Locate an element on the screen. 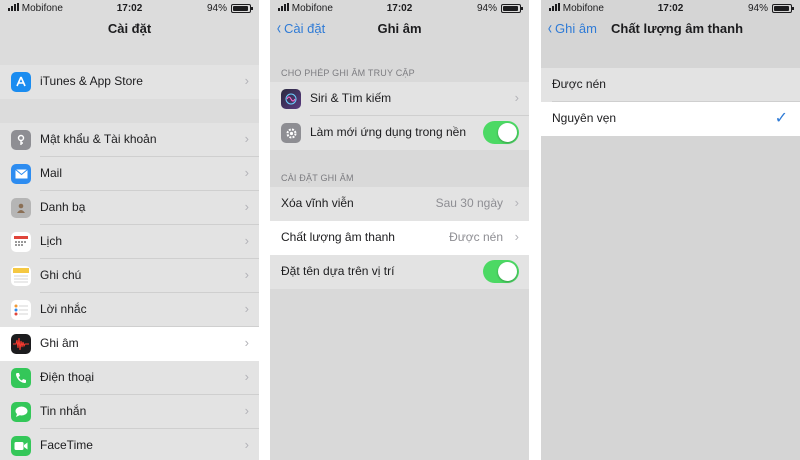  row-label: Siri & Tìm kiếm is located at coordinates (351, 98).